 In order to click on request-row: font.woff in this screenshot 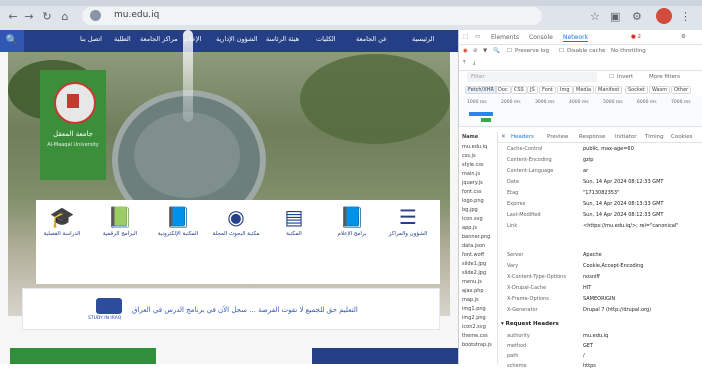, I will do `click(473, 255)`.